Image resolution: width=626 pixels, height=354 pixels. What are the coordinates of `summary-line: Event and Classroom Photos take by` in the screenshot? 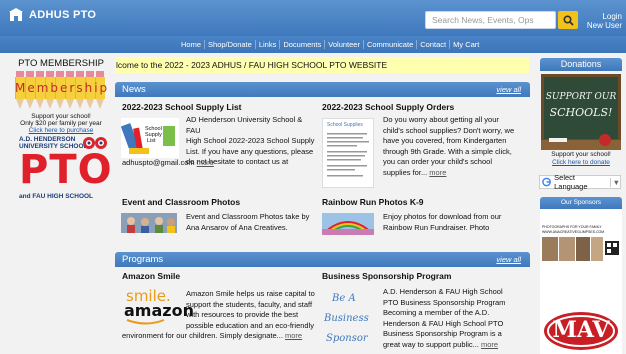 It's located at (248, 216).